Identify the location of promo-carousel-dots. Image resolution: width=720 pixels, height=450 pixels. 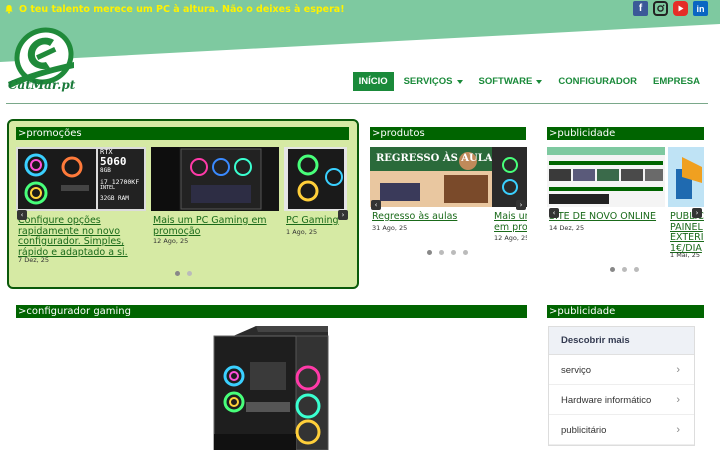
(183, 273).